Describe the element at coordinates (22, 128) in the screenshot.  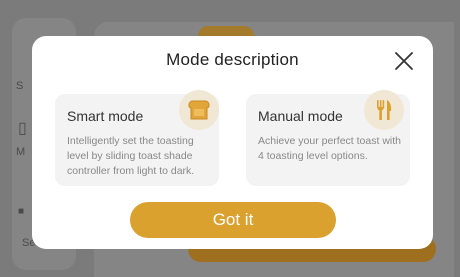
I see `background-sidebar-icon: ▯` at that location.